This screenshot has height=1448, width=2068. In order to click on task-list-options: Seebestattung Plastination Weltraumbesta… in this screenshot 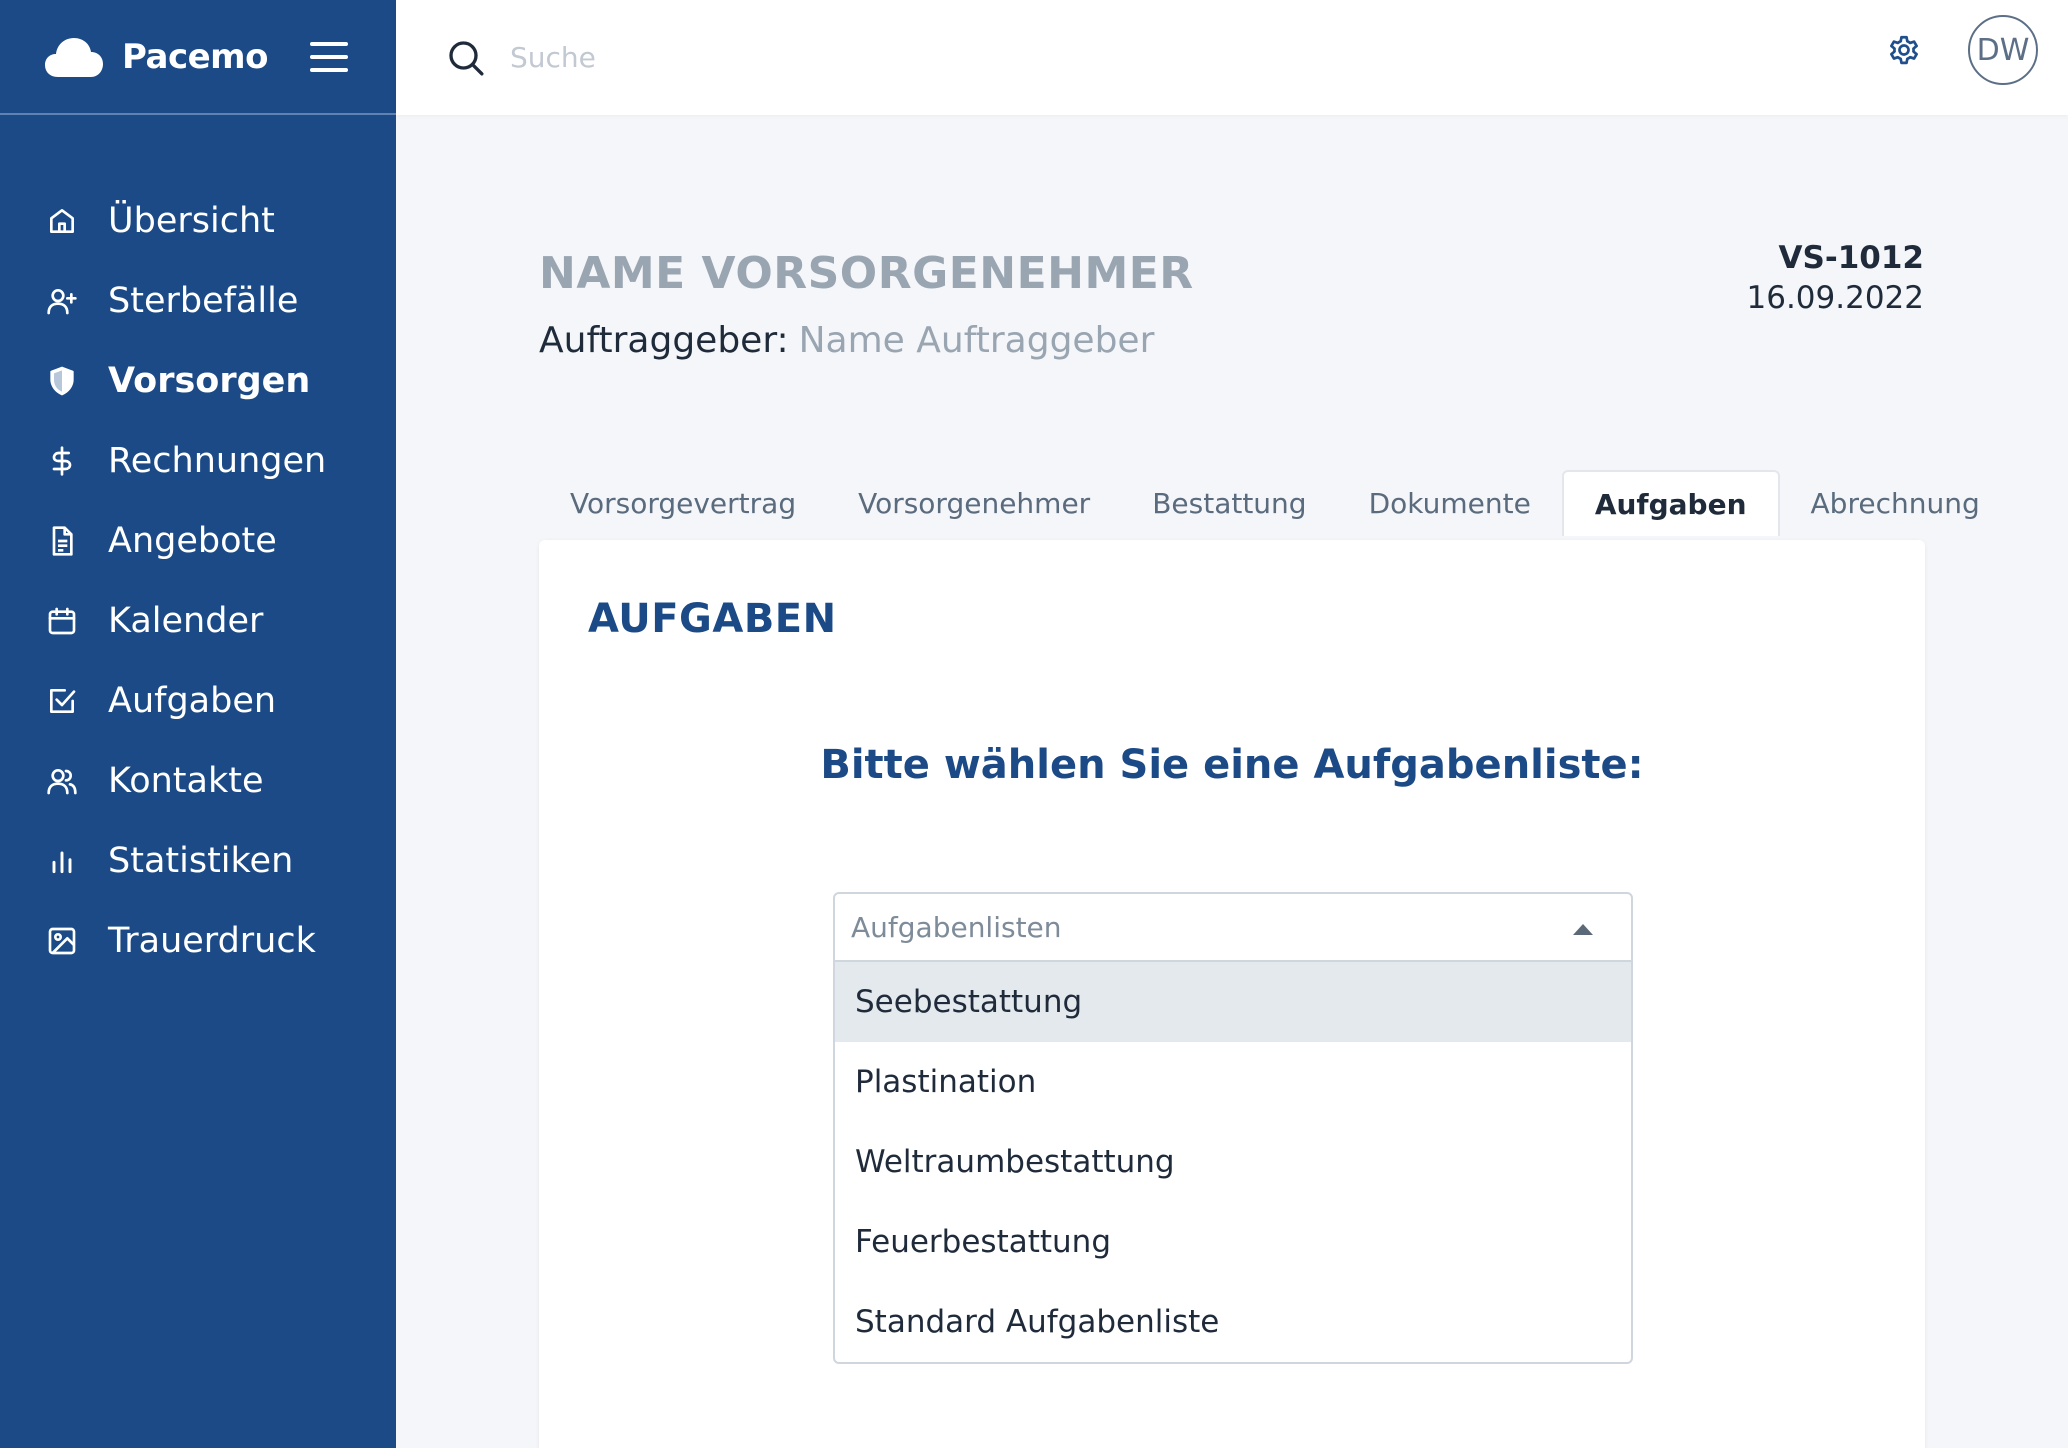, I will do `click(1233, 1163)`.